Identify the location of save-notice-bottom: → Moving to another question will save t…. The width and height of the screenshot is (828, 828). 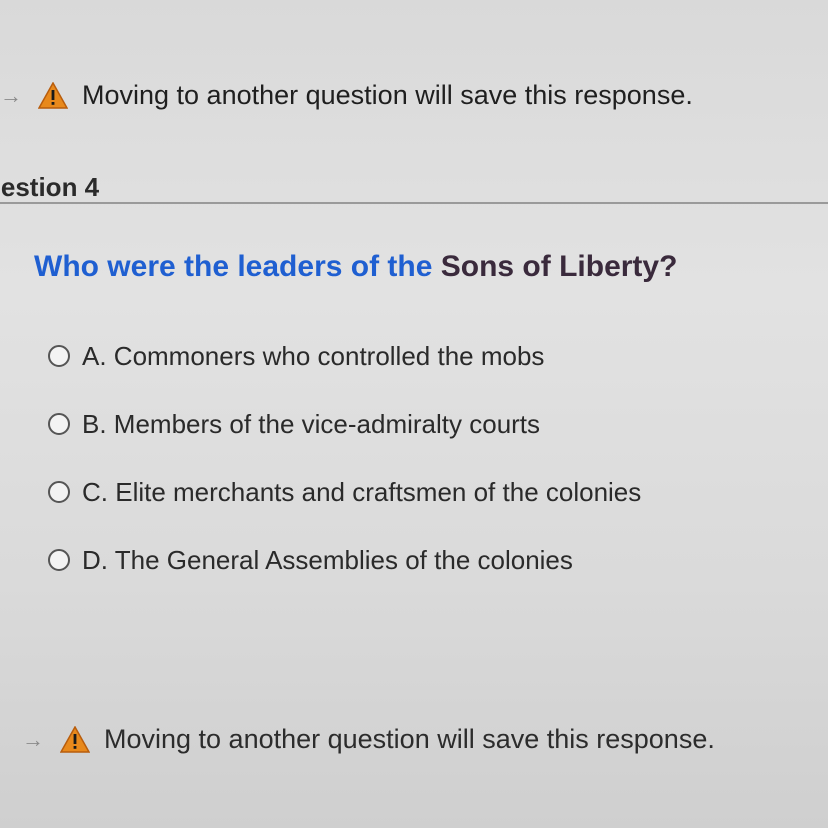
(368, 739).